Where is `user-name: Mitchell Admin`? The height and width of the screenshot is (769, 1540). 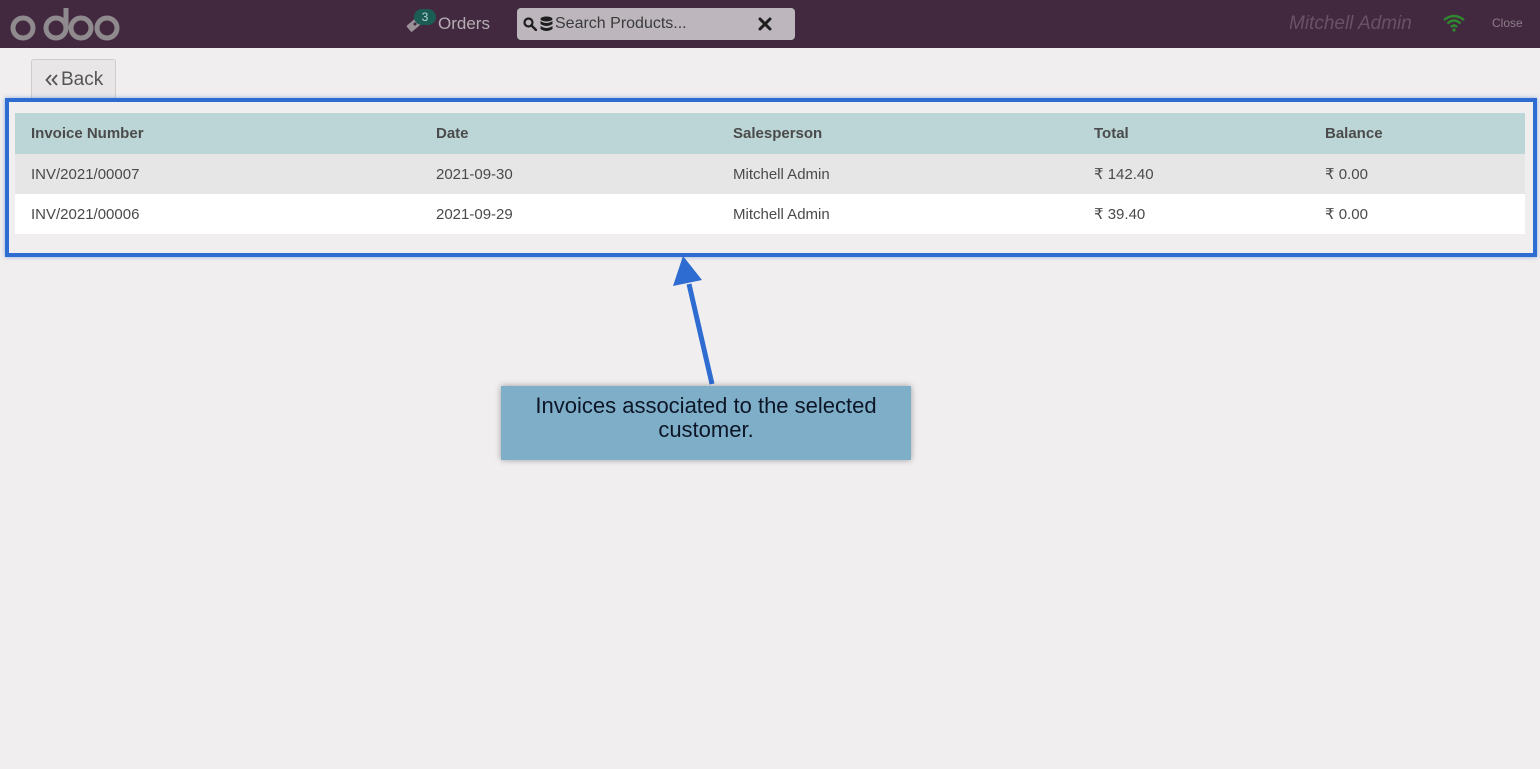 user-name: Mitchell Admin is located at coordinates (1350, 24).